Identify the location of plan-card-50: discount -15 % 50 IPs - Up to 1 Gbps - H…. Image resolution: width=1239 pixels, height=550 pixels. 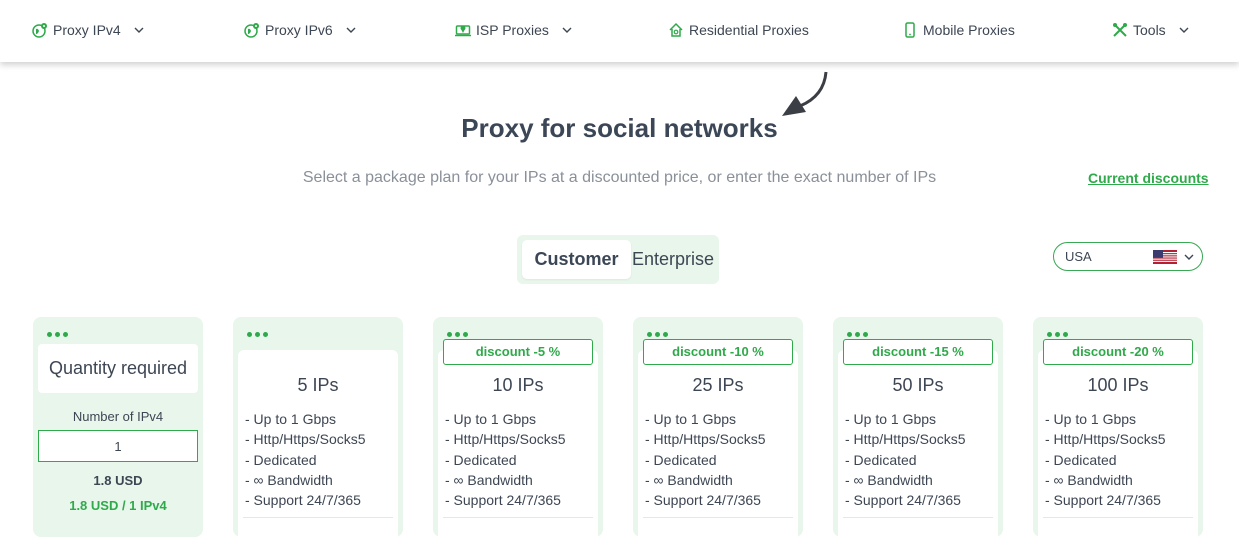
(918, 433).